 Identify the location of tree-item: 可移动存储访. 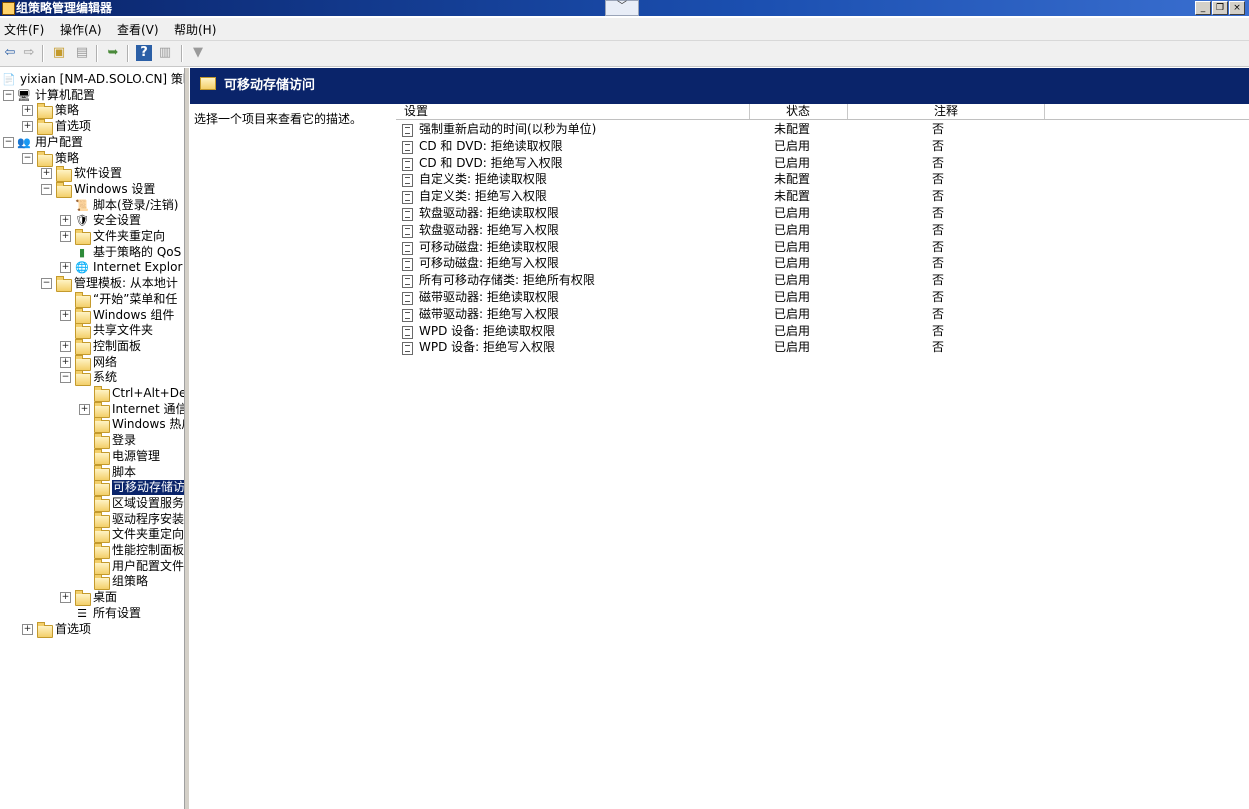
(92, 488).